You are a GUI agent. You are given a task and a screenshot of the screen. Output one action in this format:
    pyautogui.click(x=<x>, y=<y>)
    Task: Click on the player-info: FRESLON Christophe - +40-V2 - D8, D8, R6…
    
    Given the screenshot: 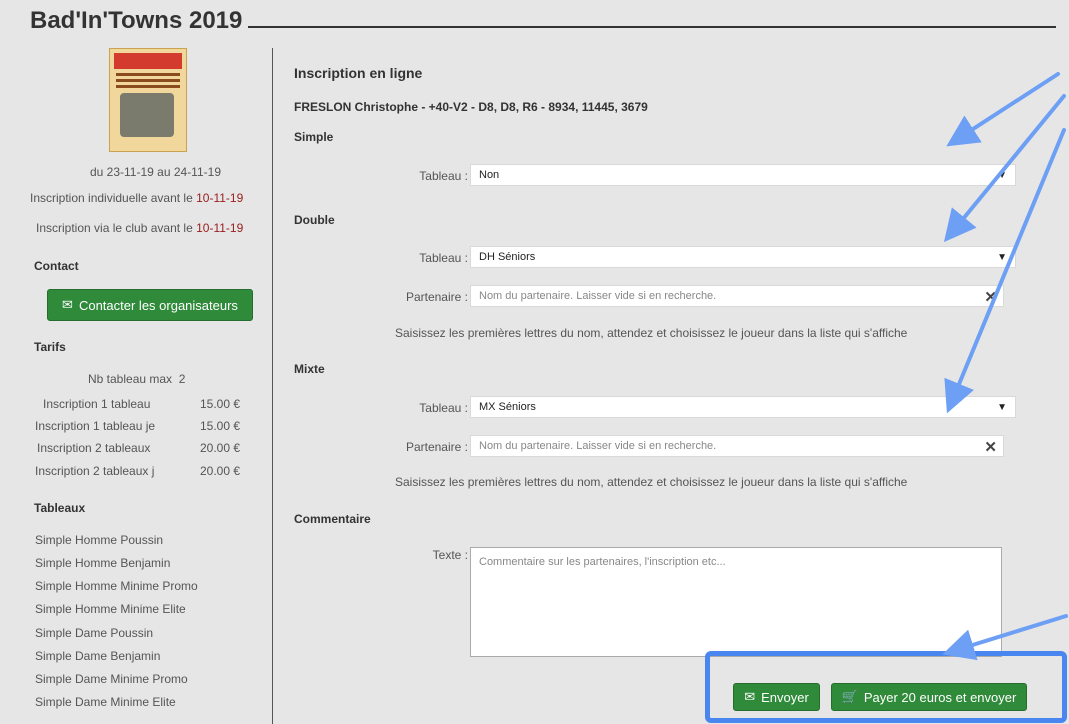 What is the action you would take?
    pyautogui.click(x=471, y=107)
    